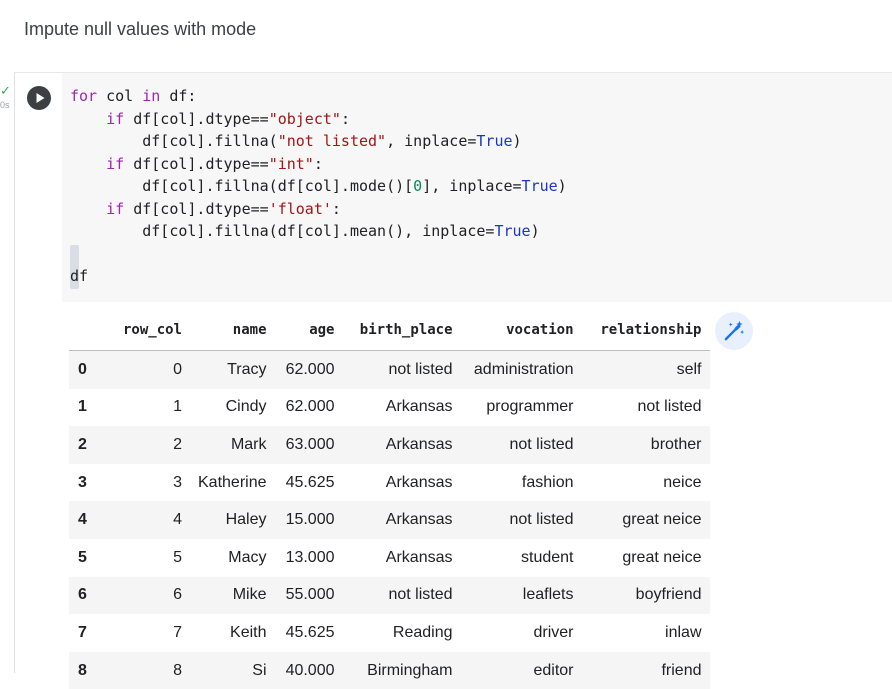 This screenshot has width=892, height=689. Describe the element at coordinates (310, 557) in the screenshot. I see `cell-age: 13.000` at that location.